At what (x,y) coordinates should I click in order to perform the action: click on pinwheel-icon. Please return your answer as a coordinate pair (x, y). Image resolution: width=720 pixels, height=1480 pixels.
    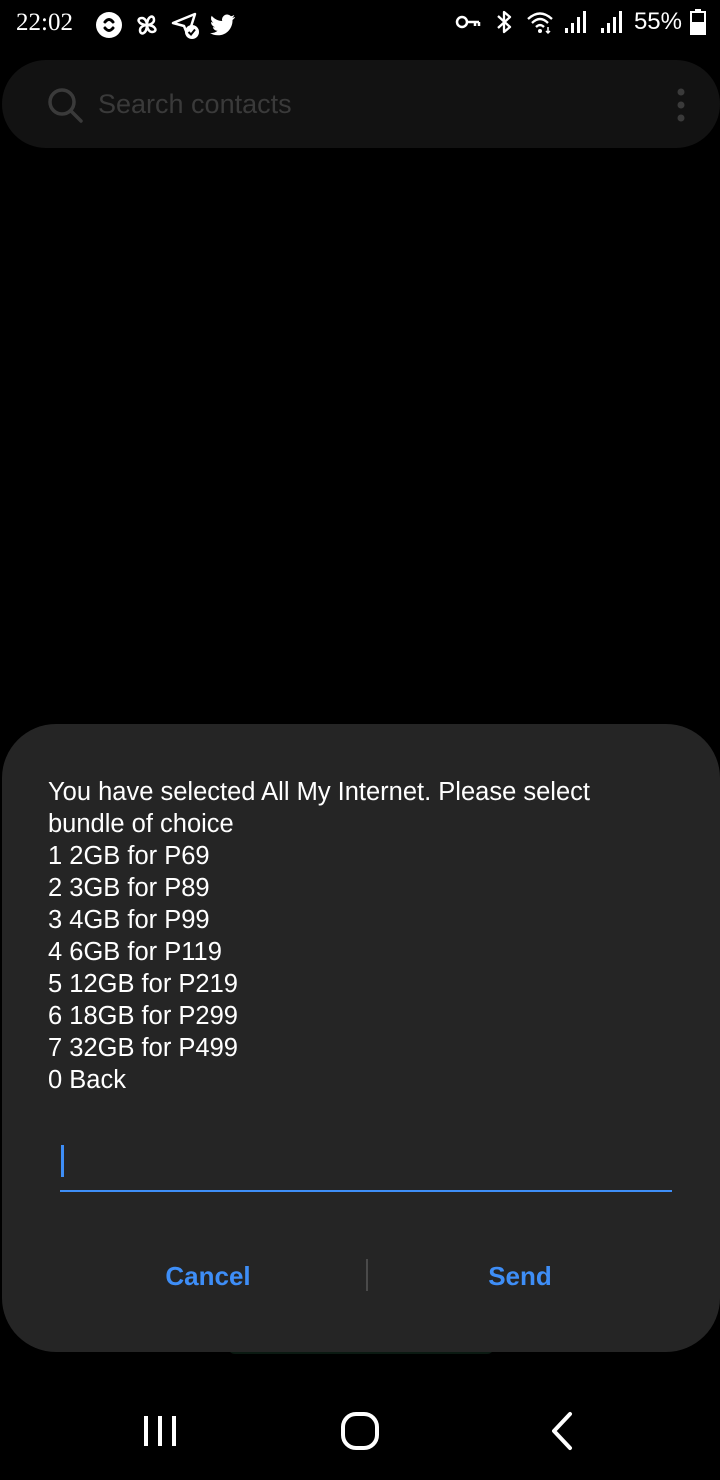
    Looking at the image, I should click on (147, 25).